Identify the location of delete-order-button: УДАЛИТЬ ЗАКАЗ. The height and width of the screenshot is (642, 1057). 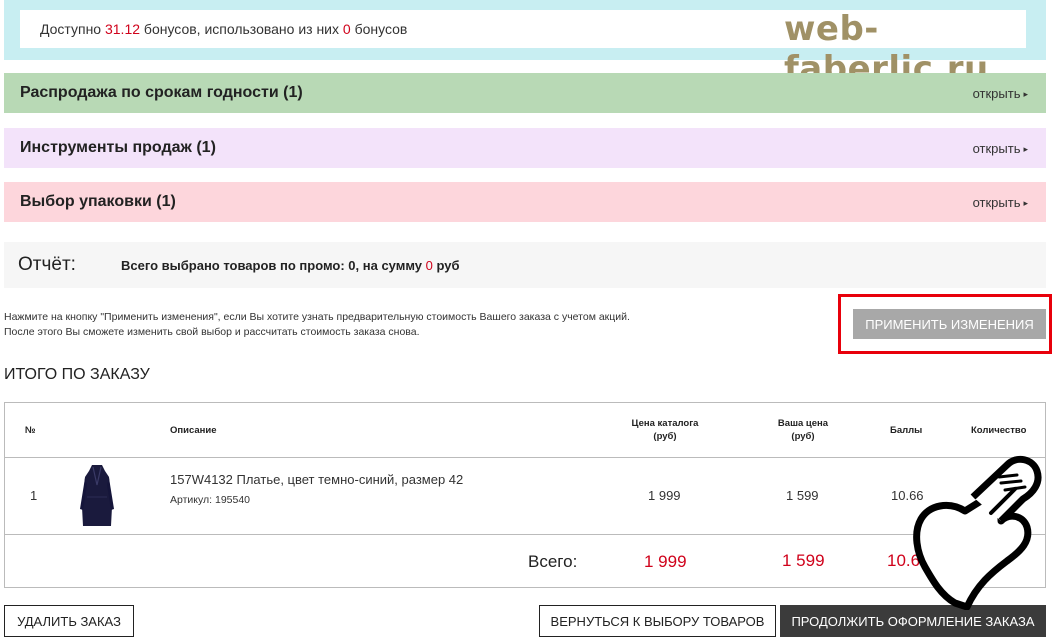
(69, 621).